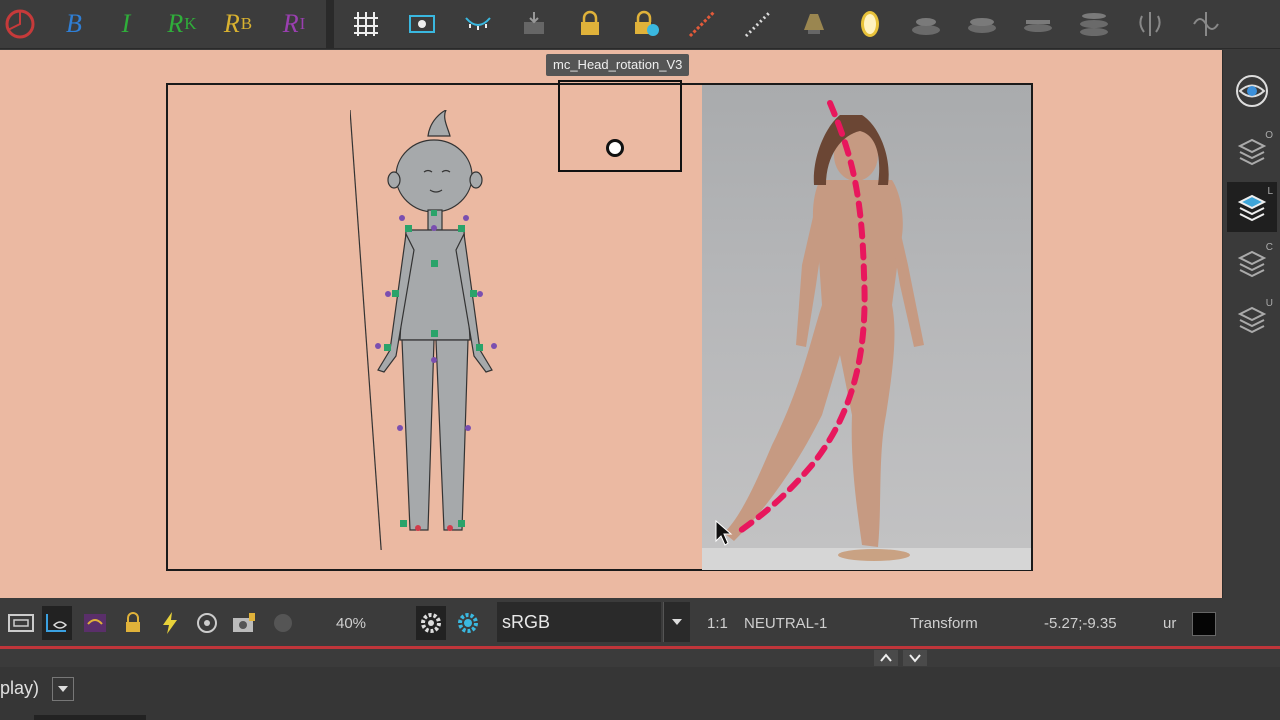  I want to click on grid-snap-icon, so click(283, 623).